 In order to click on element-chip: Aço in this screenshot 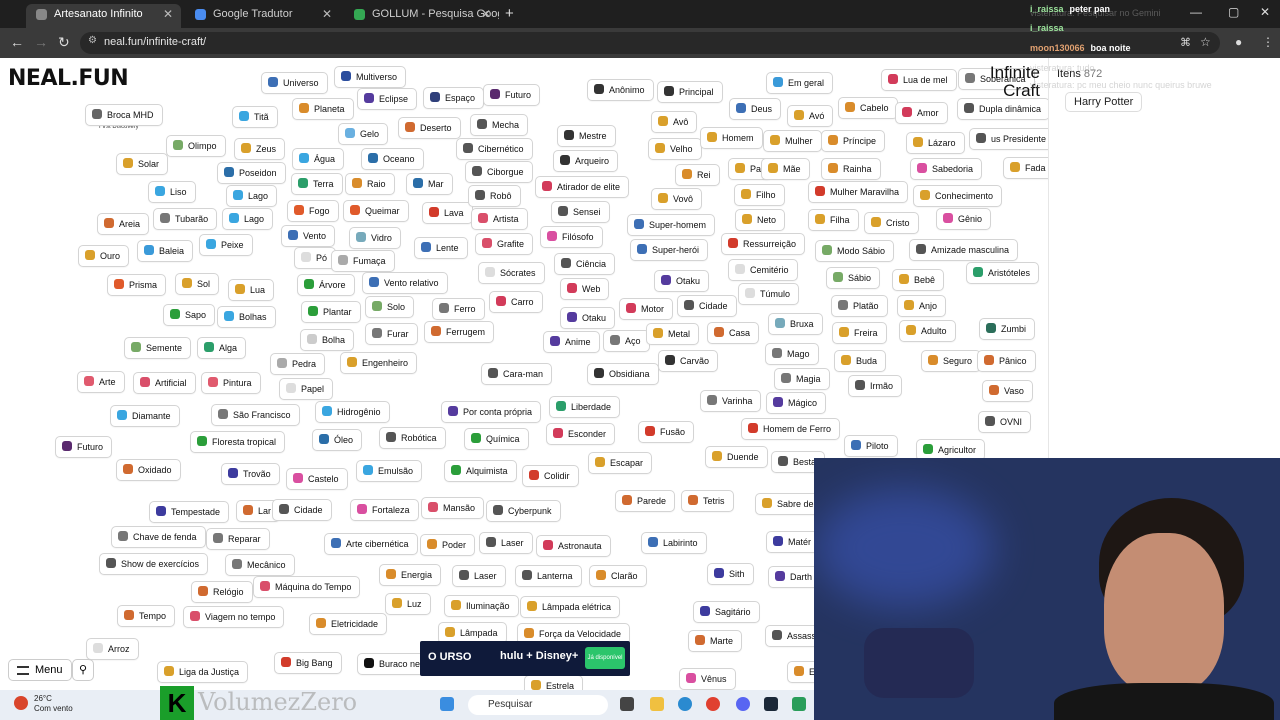, I will do `click(626, 341)`.